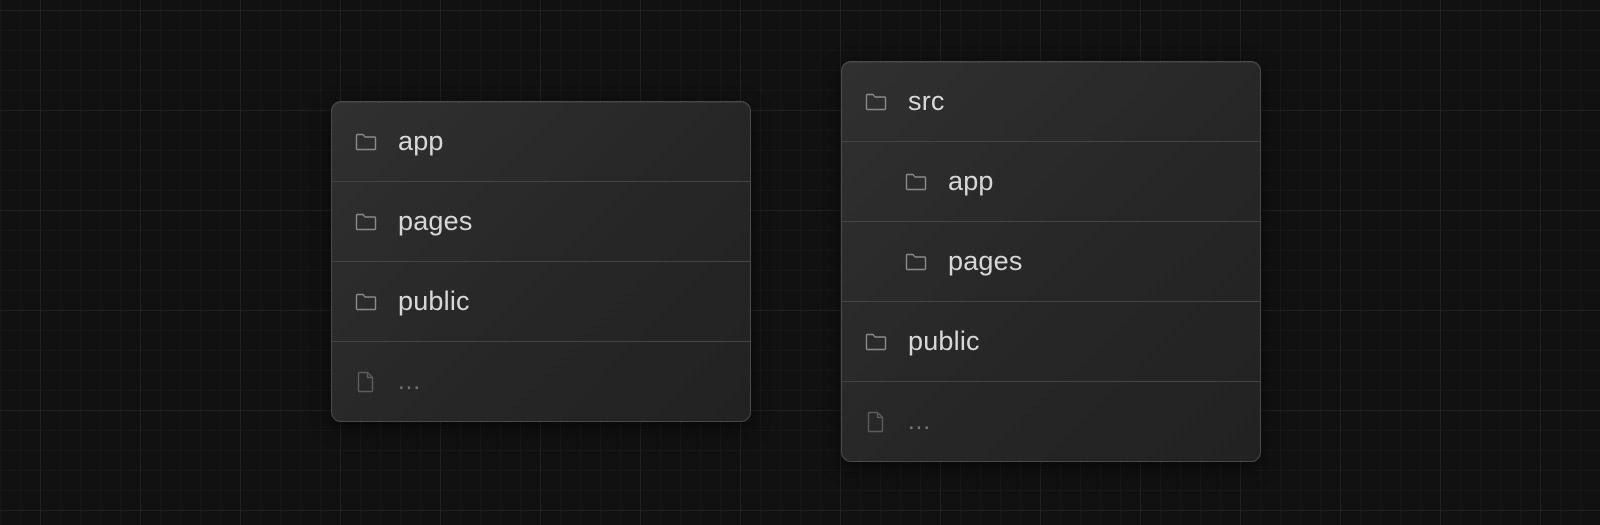 The image size is (1600, 525). Describe the element at coordinates (541, 141) in the screenshot. I see `tree-row-app: app` at that location.